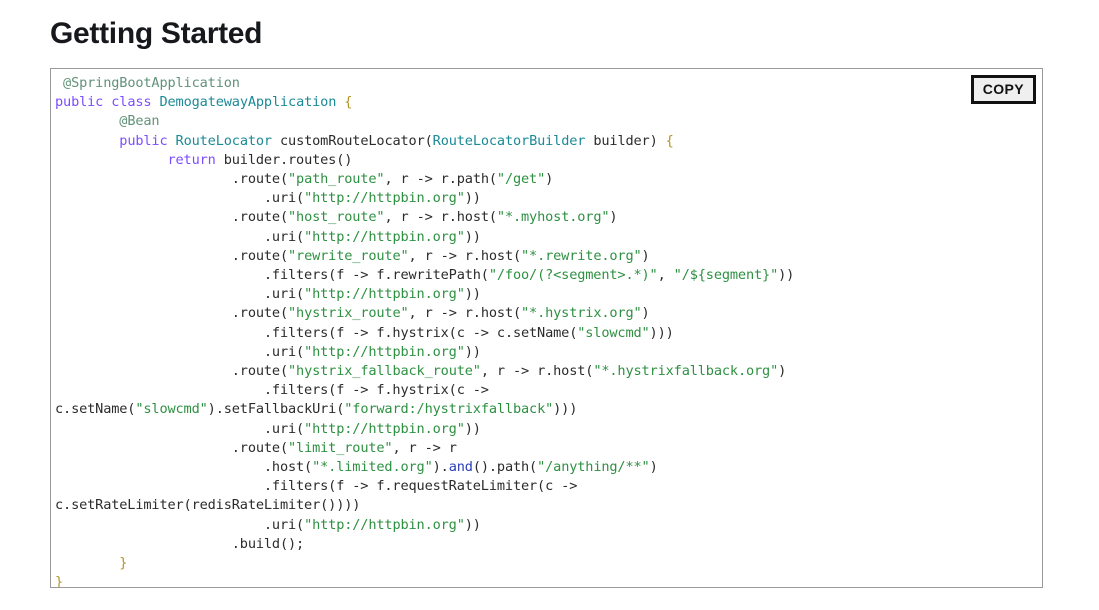 This screenshot has width=1099, height=610. What do you see at coordinates (440, 467) in the screenshot?
I see `code-token-plain: ).` at bounding box center [440, 467].